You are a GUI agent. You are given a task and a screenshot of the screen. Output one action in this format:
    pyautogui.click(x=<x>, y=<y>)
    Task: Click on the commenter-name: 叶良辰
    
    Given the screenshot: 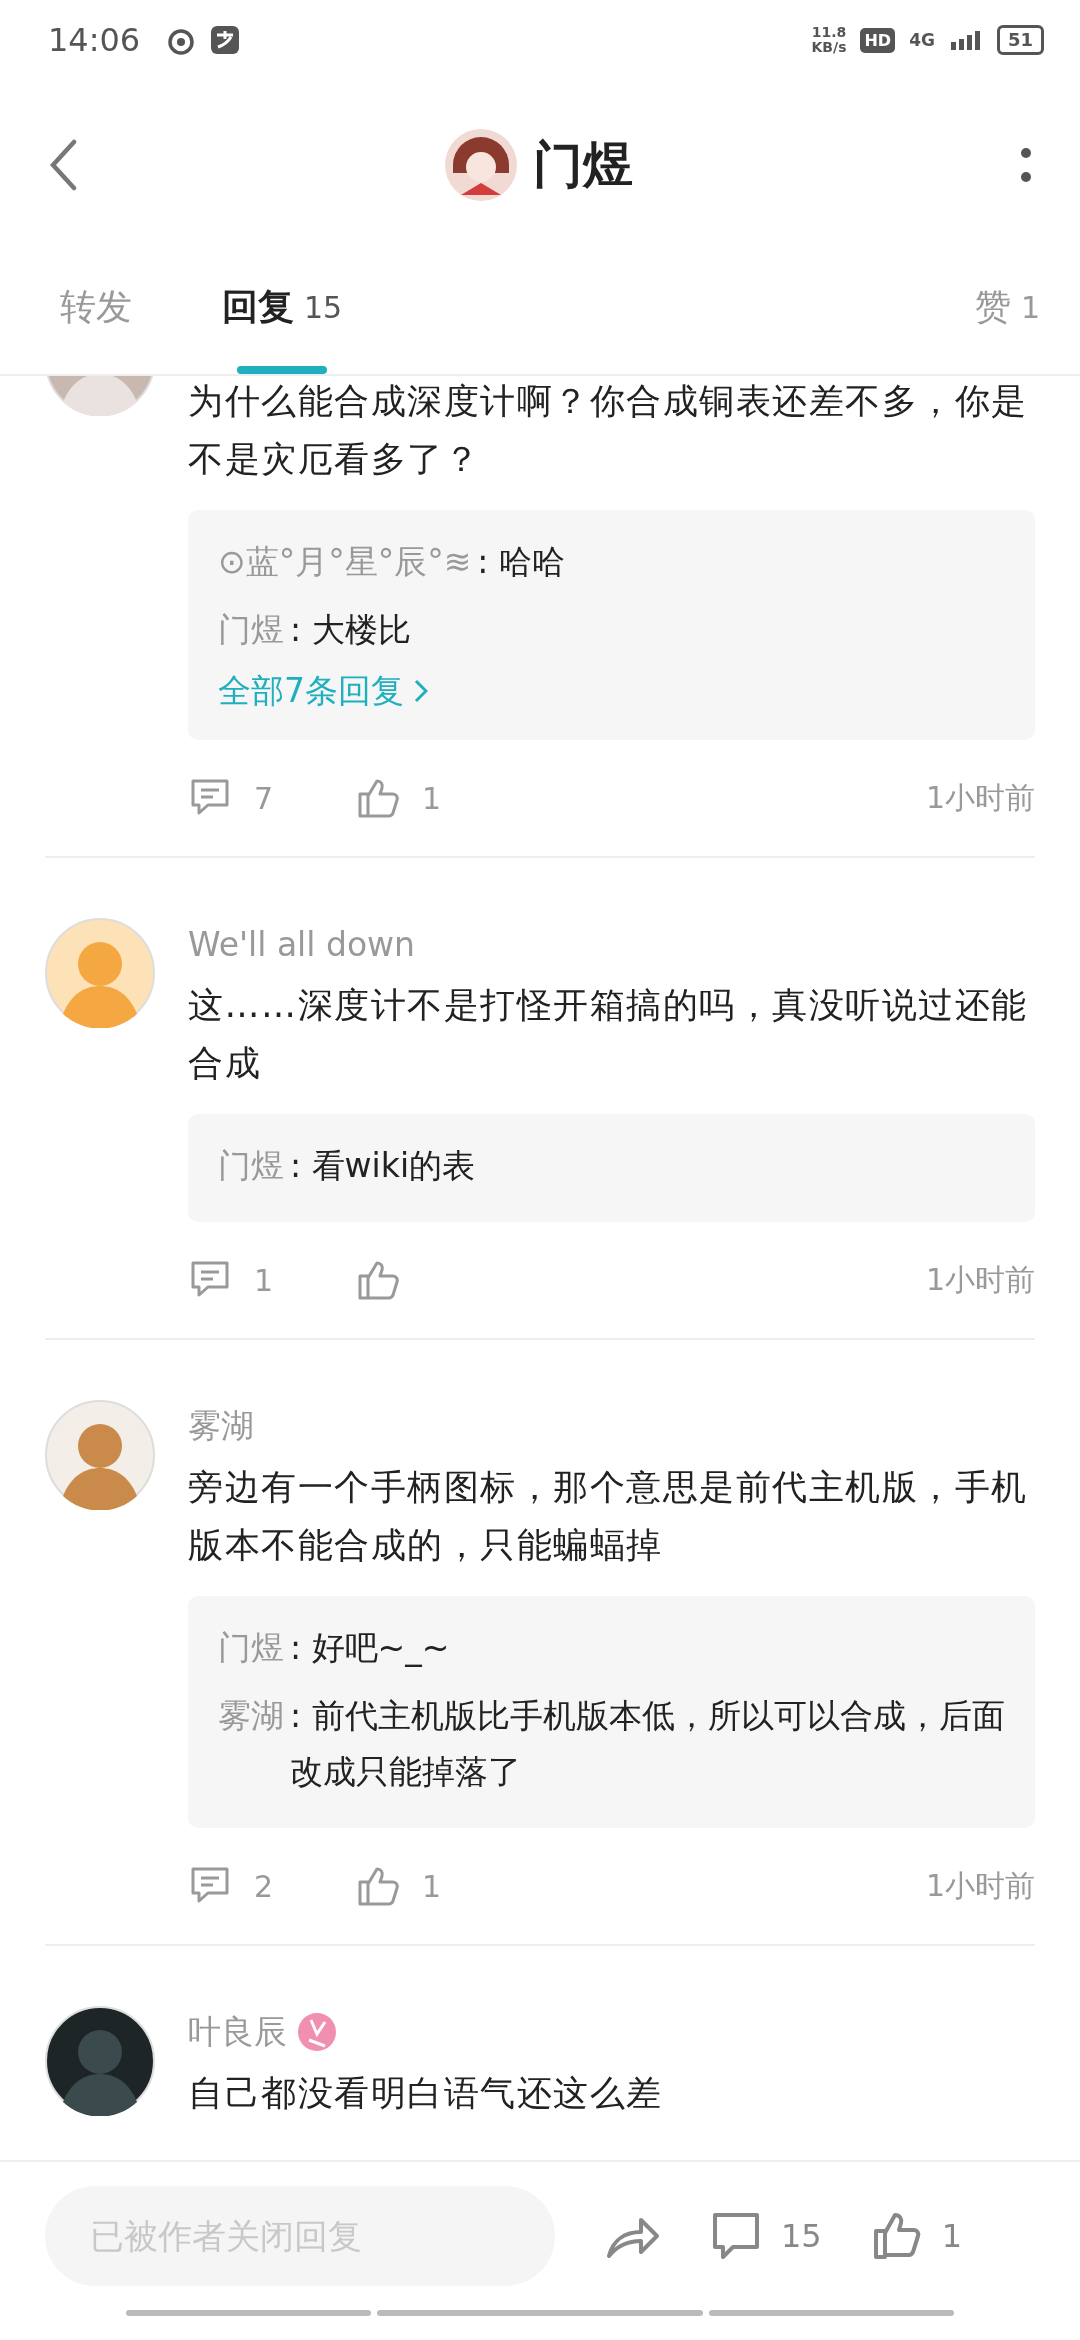 What is the action you would take?
    pyautogui.click(x=237, y=2032)
    